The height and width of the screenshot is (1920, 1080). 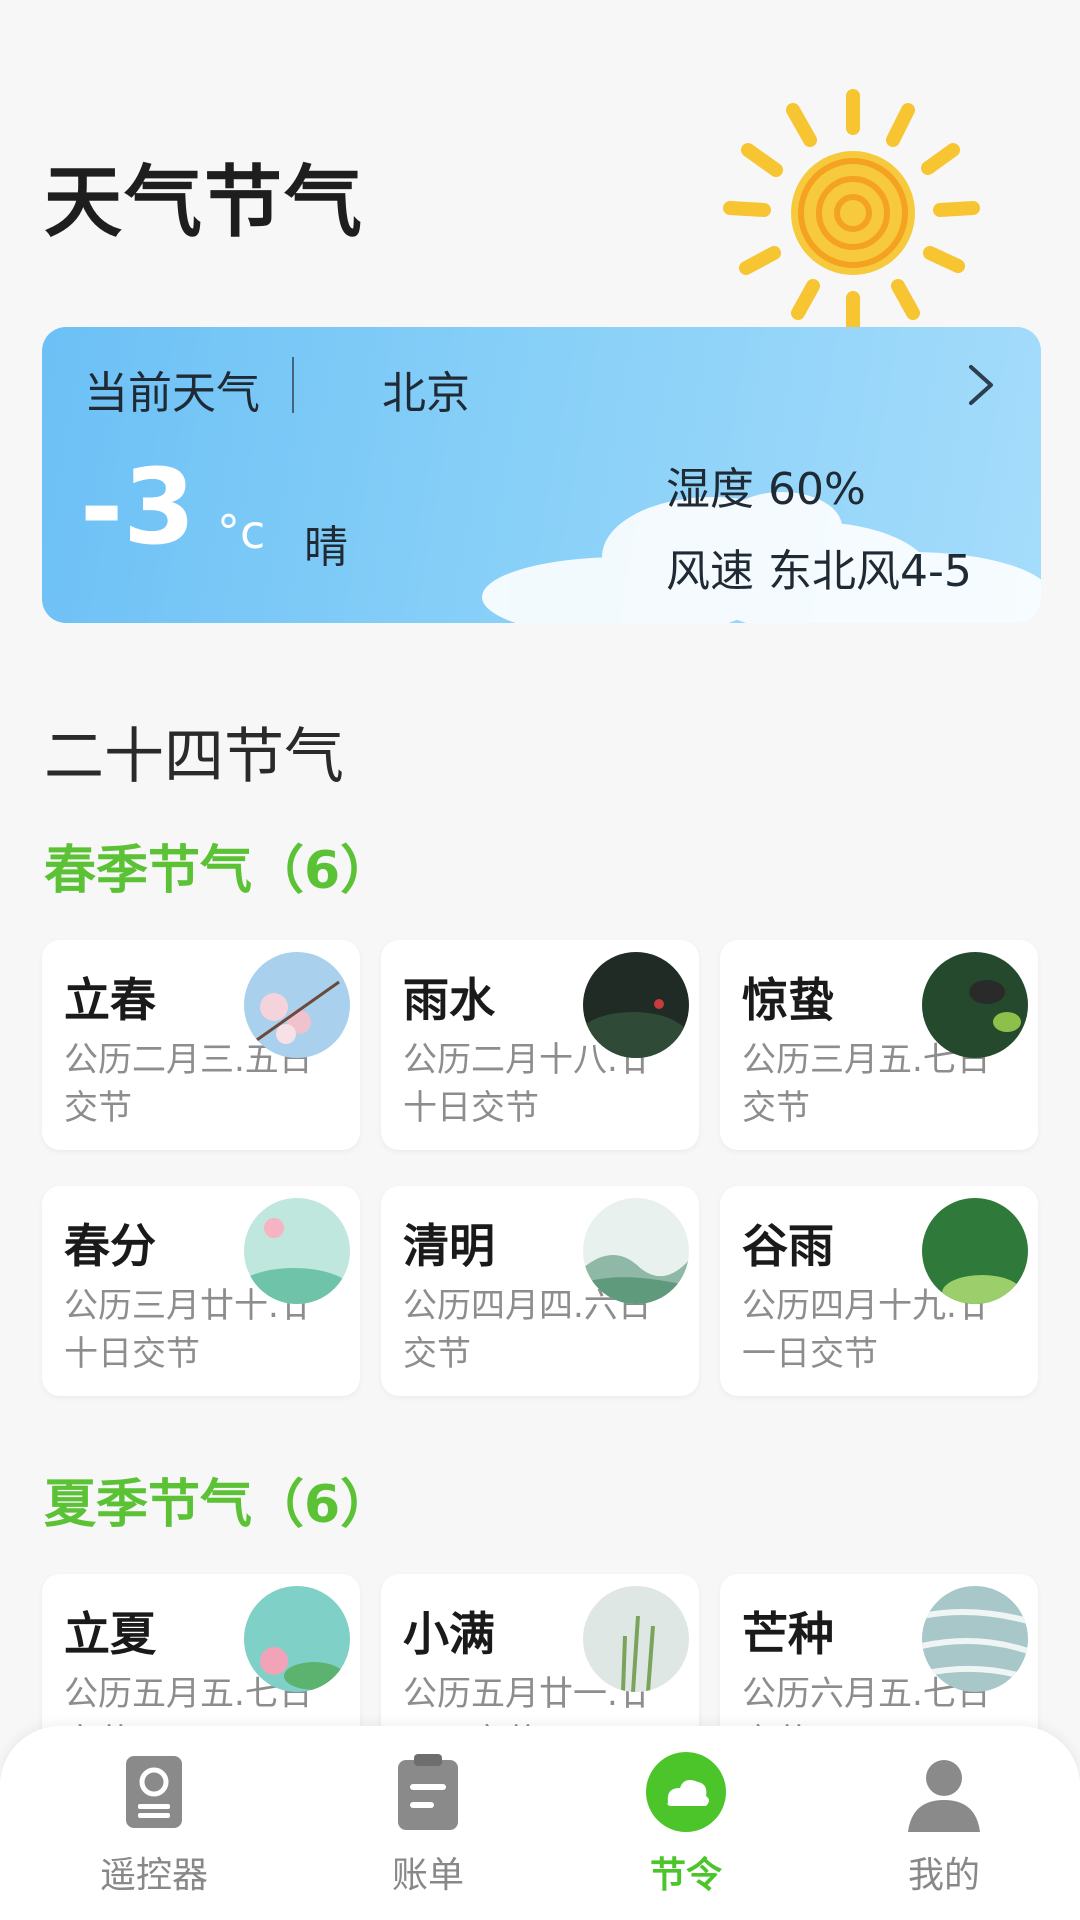 What do you see at coordinates (788, 1246) in the screenshot?
I see `term-name: 谷雨` at bounding box center [788, 1246].